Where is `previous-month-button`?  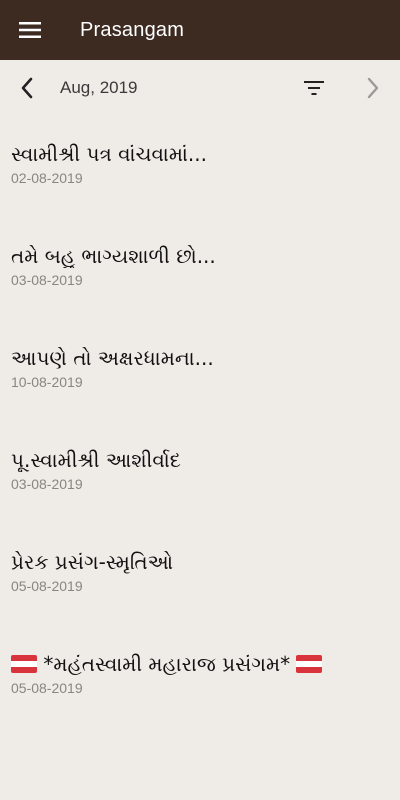
previous-month-button is located at coordinates (27, 88).